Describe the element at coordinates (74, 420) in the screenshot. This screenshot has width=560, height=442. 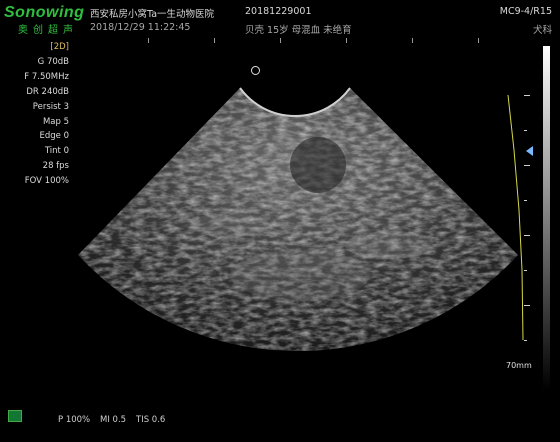
I see `acoustic-power: P 100%` at that location.